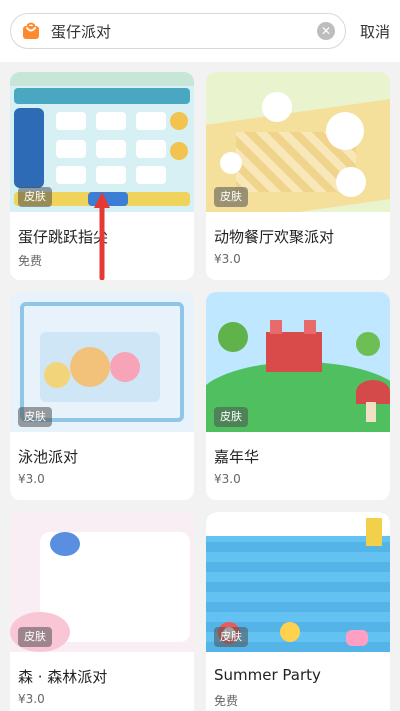 The height and width of the screenshot is (711, 400). What do you see at coordinates (35, 197) in the screenshot?
I see `badge-skin-1: 皮肤` at bounding box center [35, 197].